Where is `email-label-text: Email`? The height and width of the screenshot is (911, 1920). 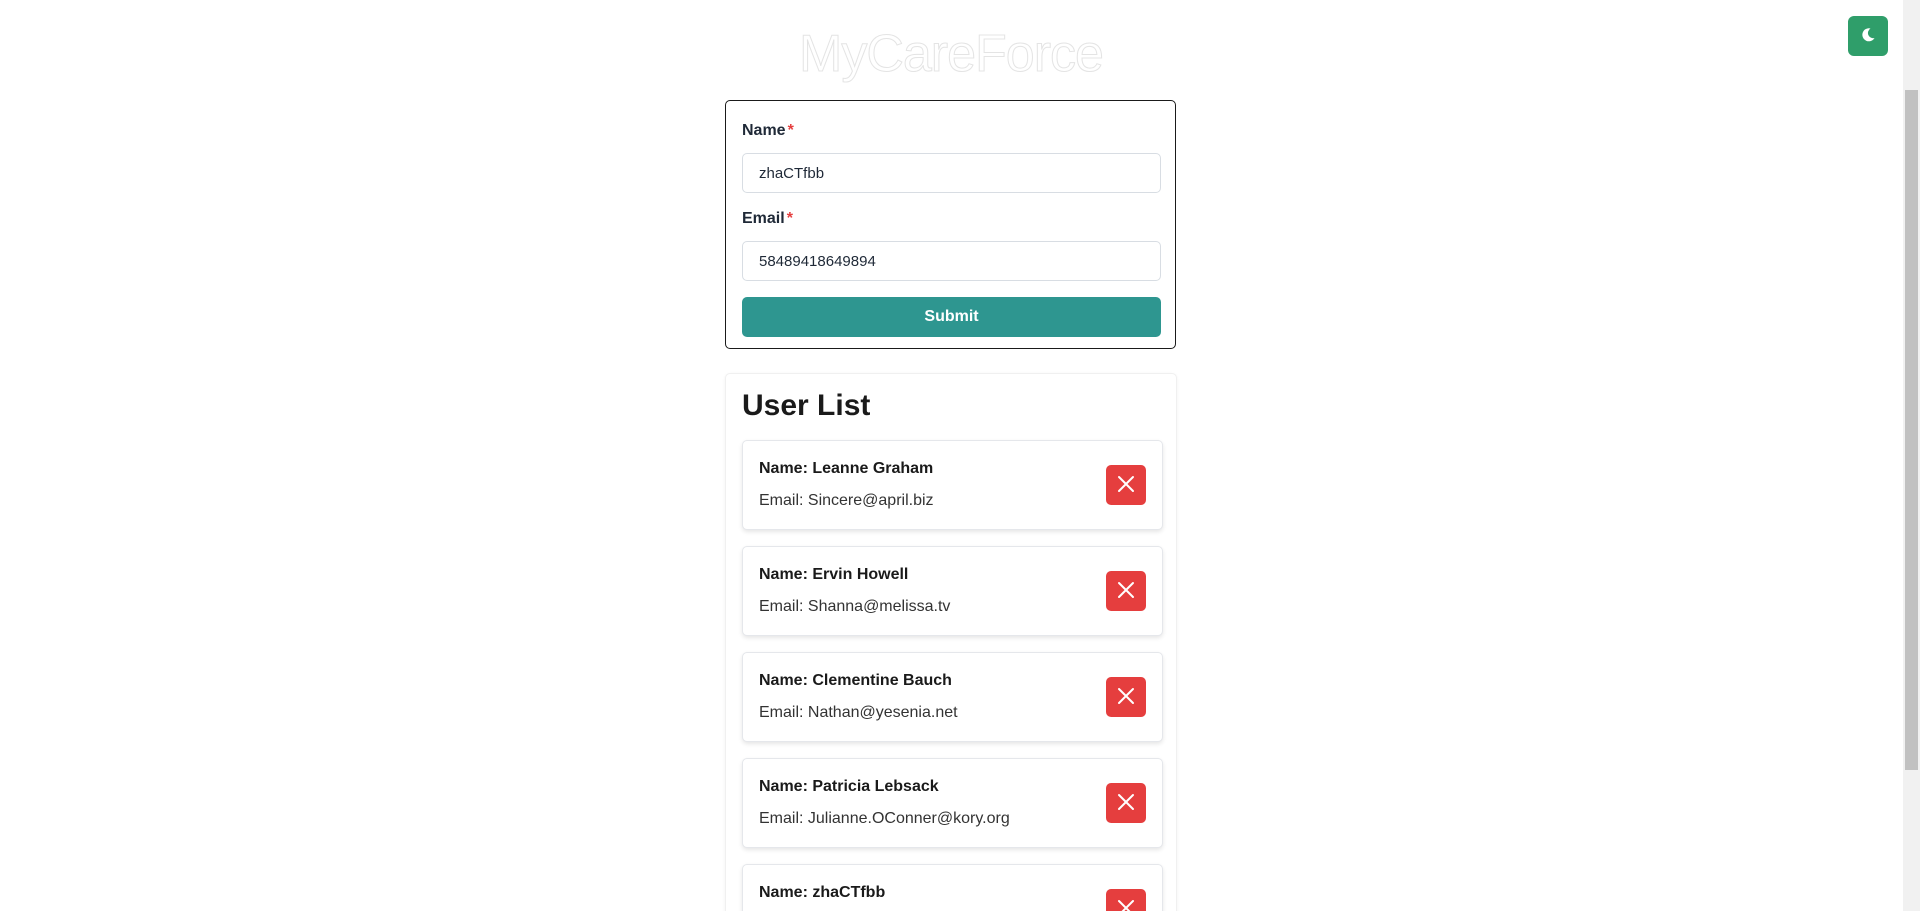 email-label-text: Email is located at coordinates (763, 218).